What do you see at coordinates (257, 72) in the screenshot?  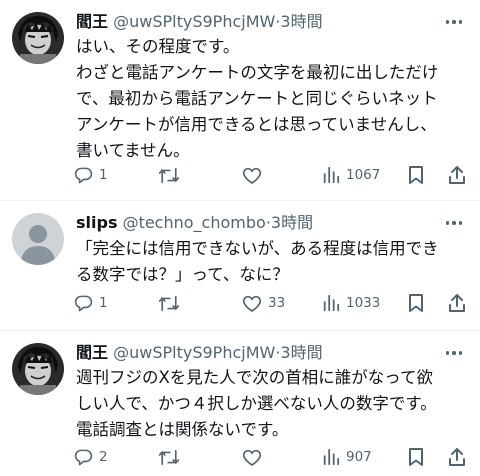 I see `text-line: わざと電話アンケートの文字を最初に出しただけ` at bounding box center [257, 72].